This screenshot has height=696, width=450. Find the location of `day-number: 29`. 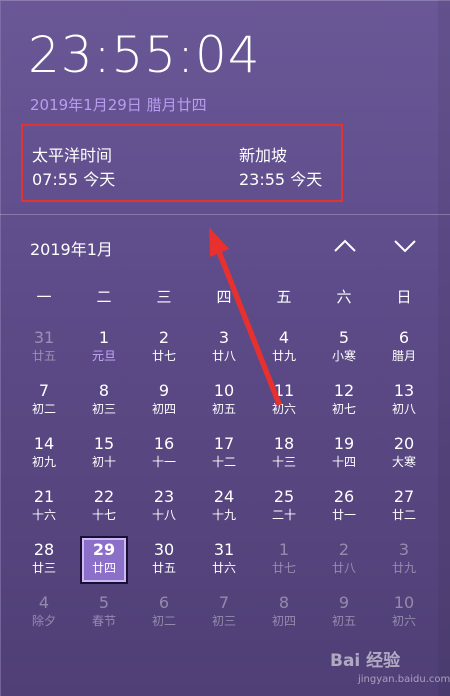

day-number: 29 is located at coordinates (104, 549).